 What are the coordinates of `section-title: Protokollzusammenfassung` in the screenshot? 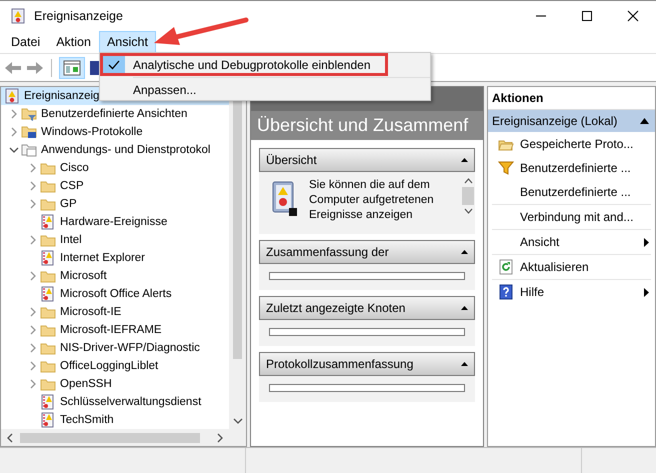 It's located at (340, 364).